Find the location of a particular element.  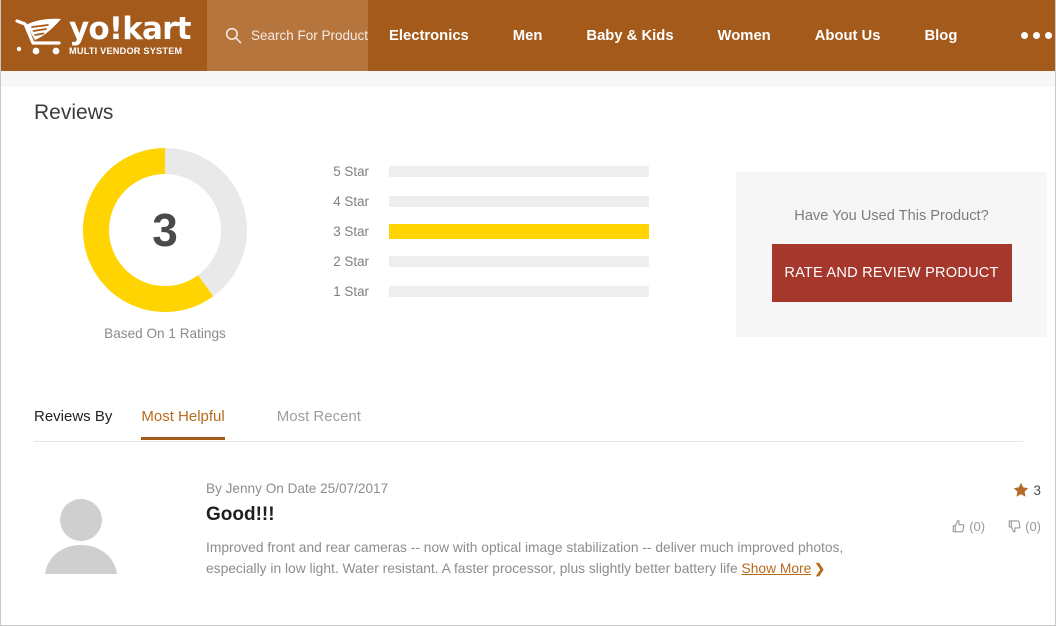

shopping-cart-icon is located at coordinates (38, 36).